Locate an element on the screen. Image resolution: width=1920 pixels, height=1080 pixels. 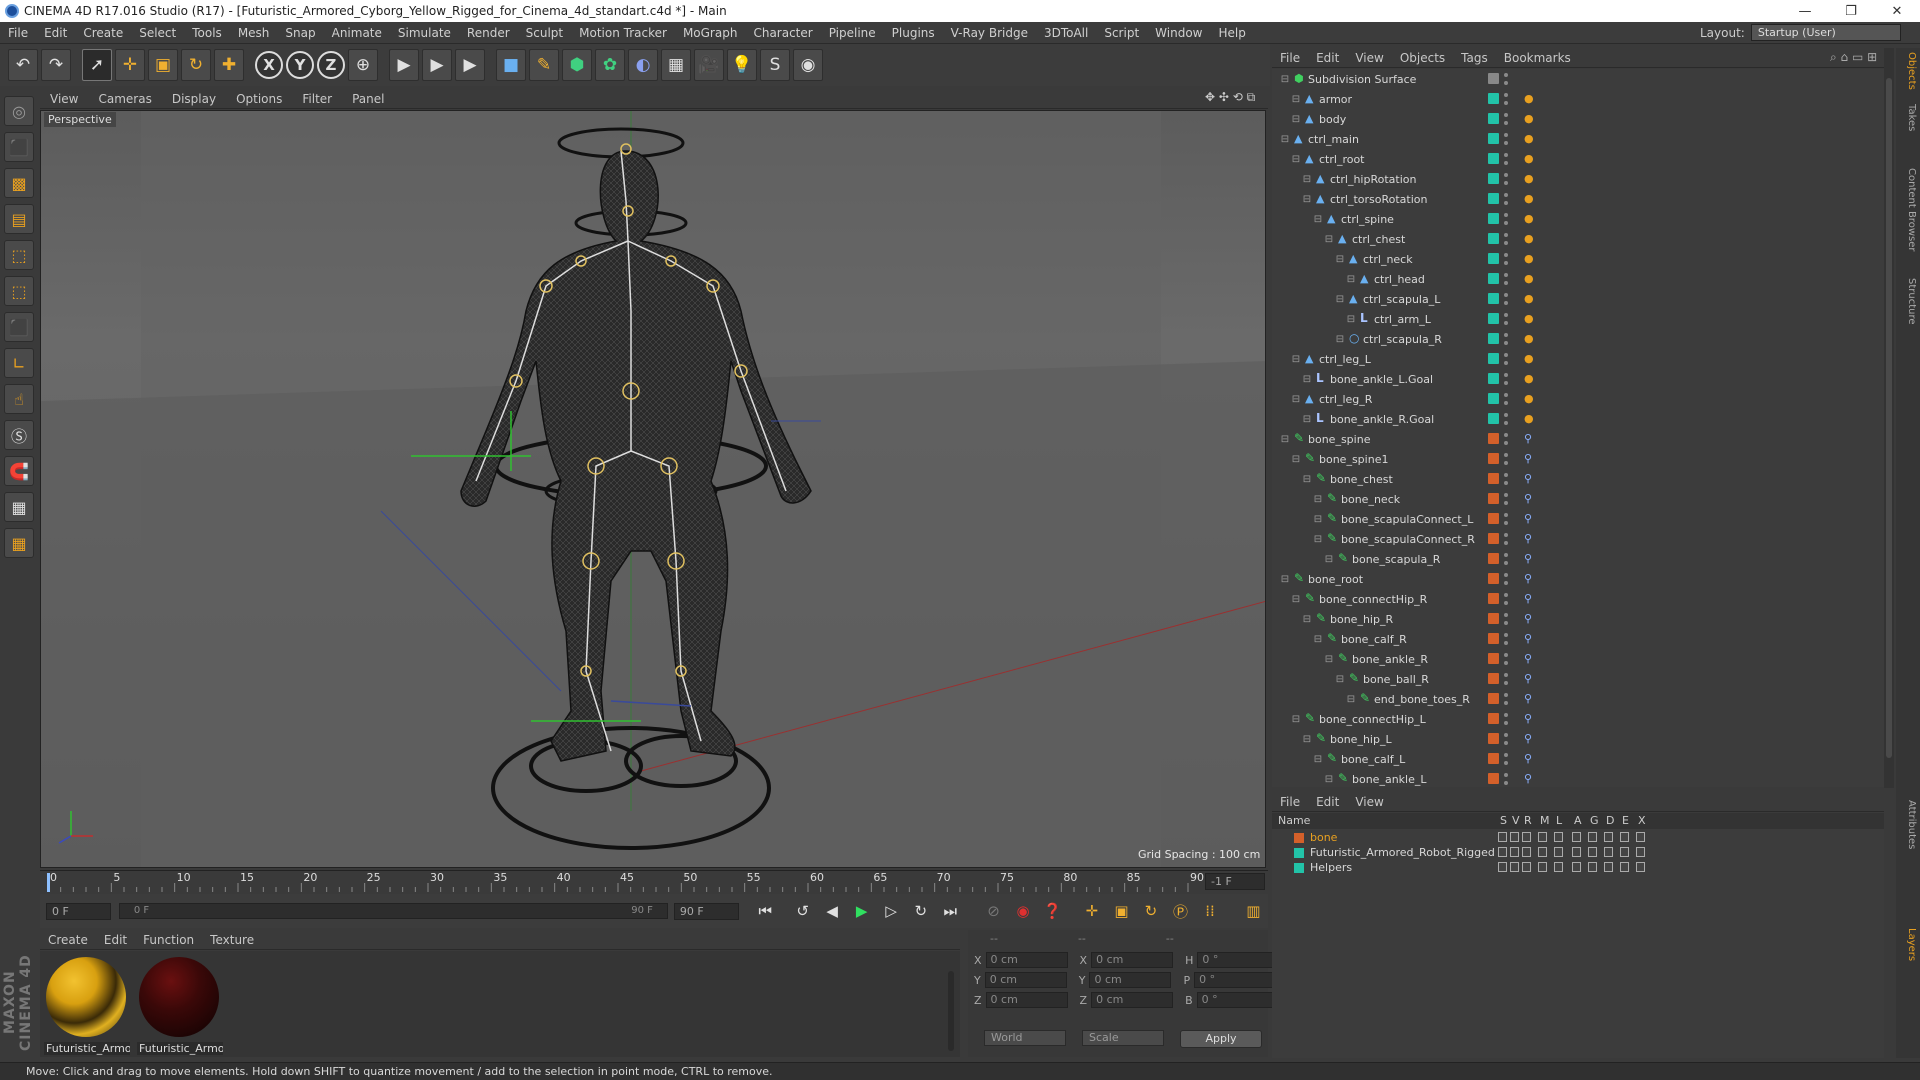
menu-item-plugins: Plugins is located at coordinates (913, 33).